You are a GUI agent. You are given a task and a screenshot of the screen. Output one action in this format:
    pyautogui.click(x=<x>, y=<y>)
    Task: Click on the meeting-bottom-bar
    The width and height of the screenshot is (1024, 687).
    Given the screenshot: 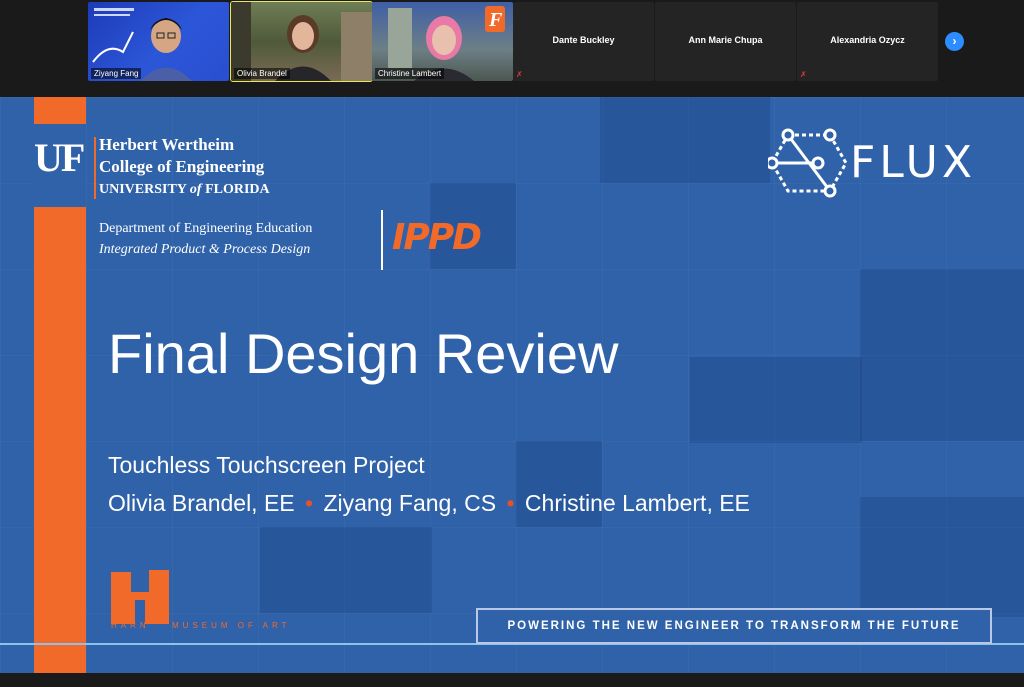 What is the action you would take?
    pyautogui.click(x=512, y=680)
    